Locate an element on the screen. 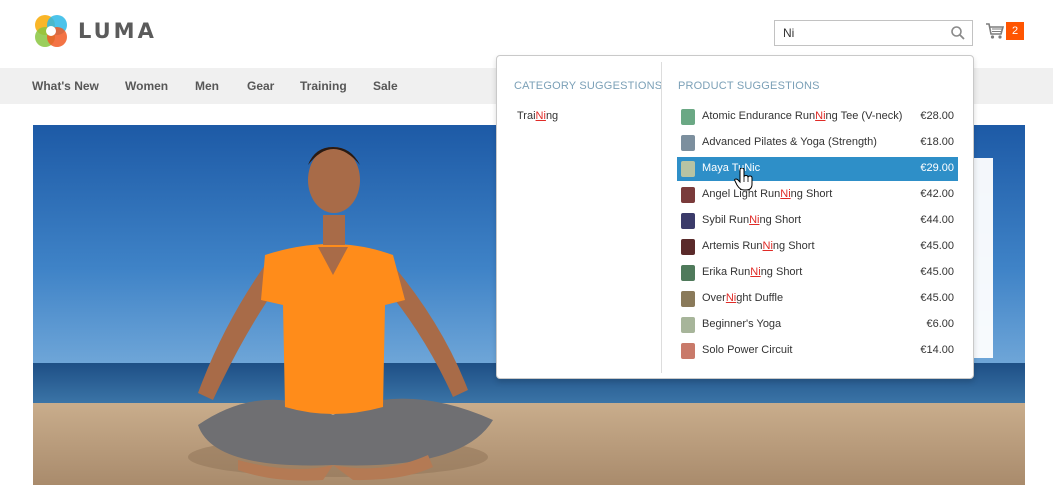 This screenshot has width=1053, height=495. product-suggestion-item: OverNight Duffle €45.00 is located at coordinates (817, 299).